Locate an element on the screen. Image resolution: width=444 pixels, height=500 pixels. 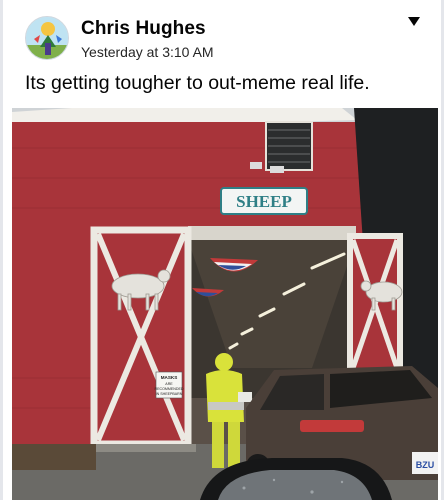
avatar is located at coordinates (47, 38).